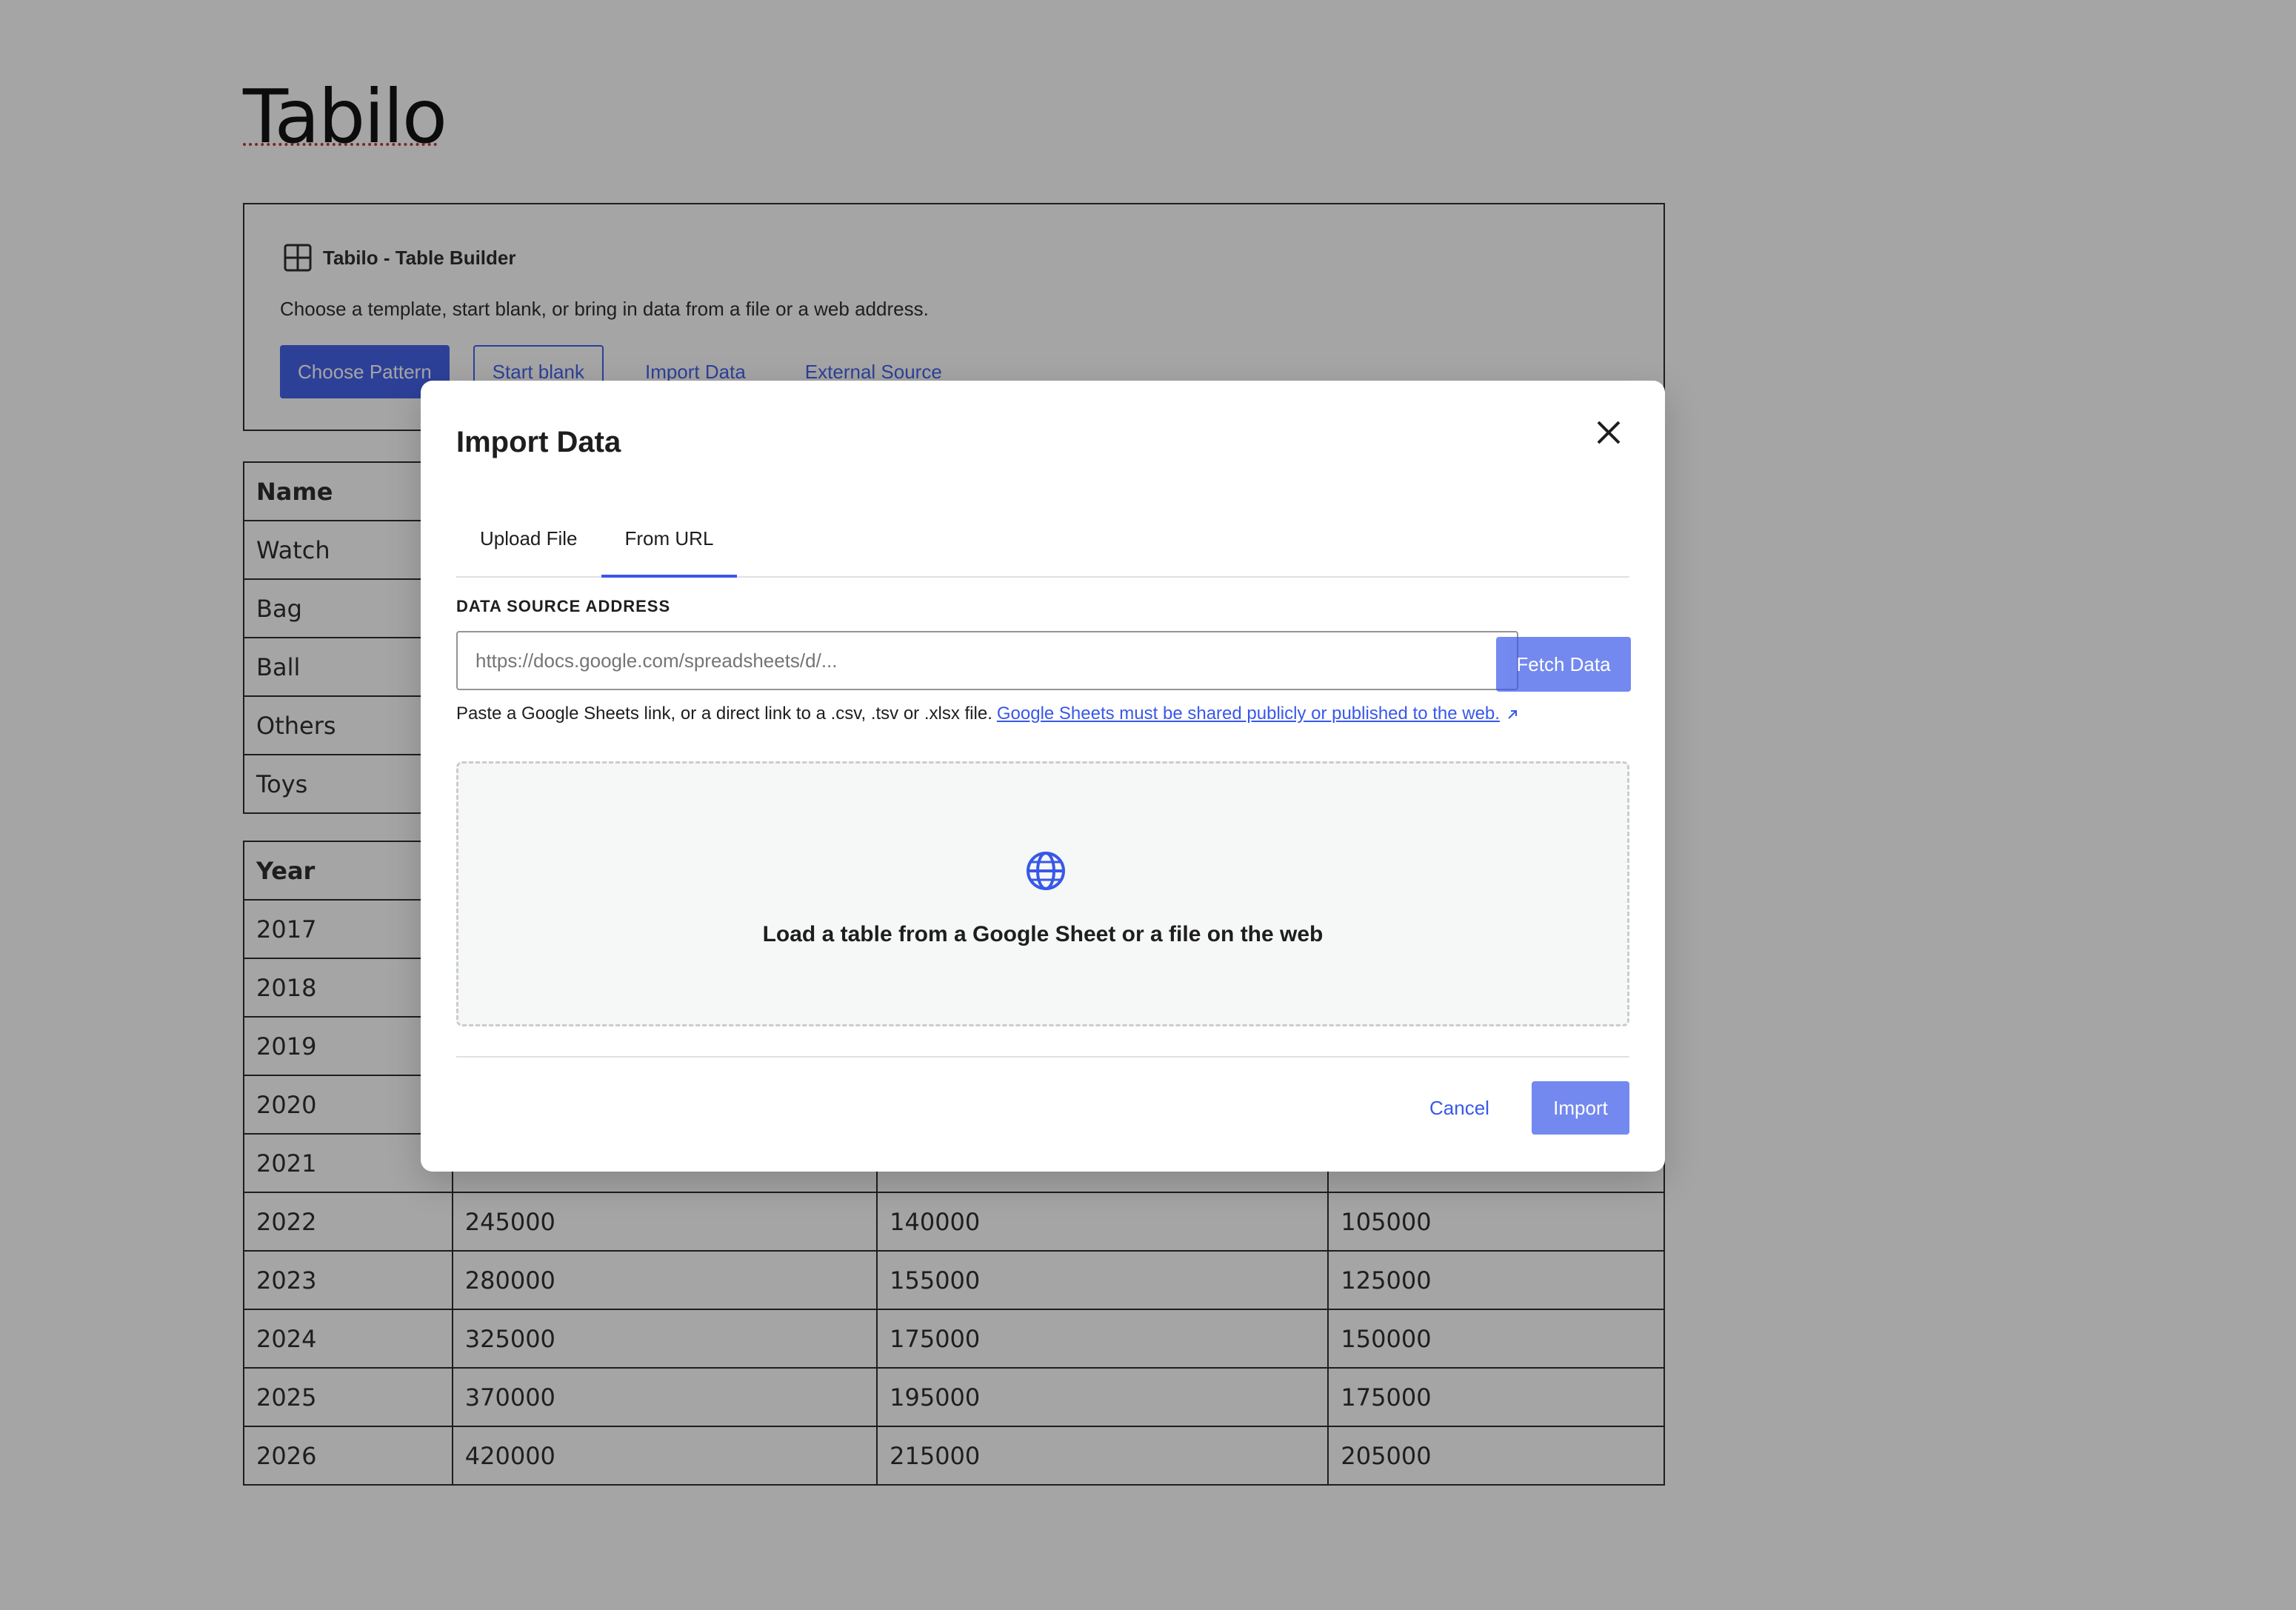  What do you see at coordinates (528, 538) in the screenshot?
I see `tab-upload-file: Upload File` at bounding box center [528, 538].